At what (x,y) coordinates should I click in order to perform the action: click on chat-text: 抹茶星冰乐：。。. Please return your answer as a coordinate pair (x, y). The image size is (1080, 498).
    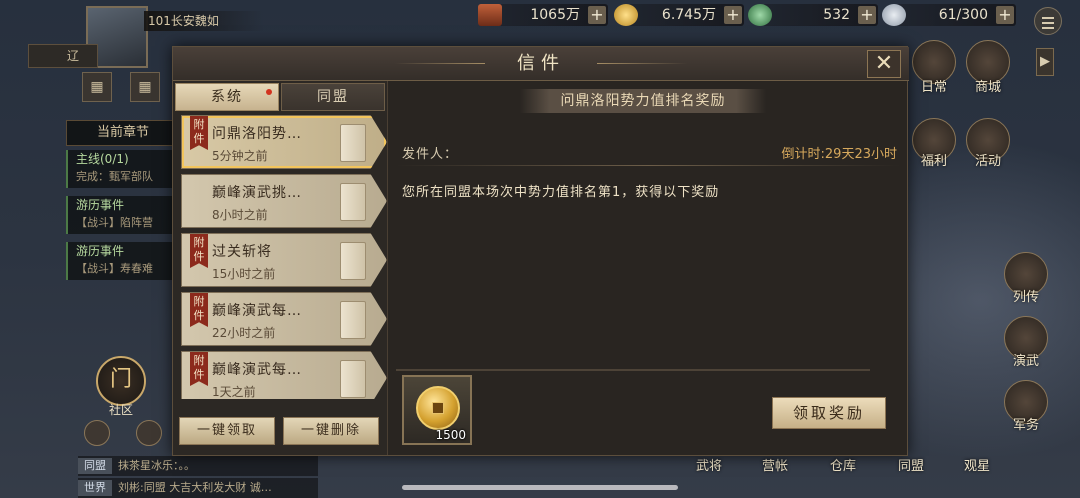
    Looking at the image, I should click on (156, 465).